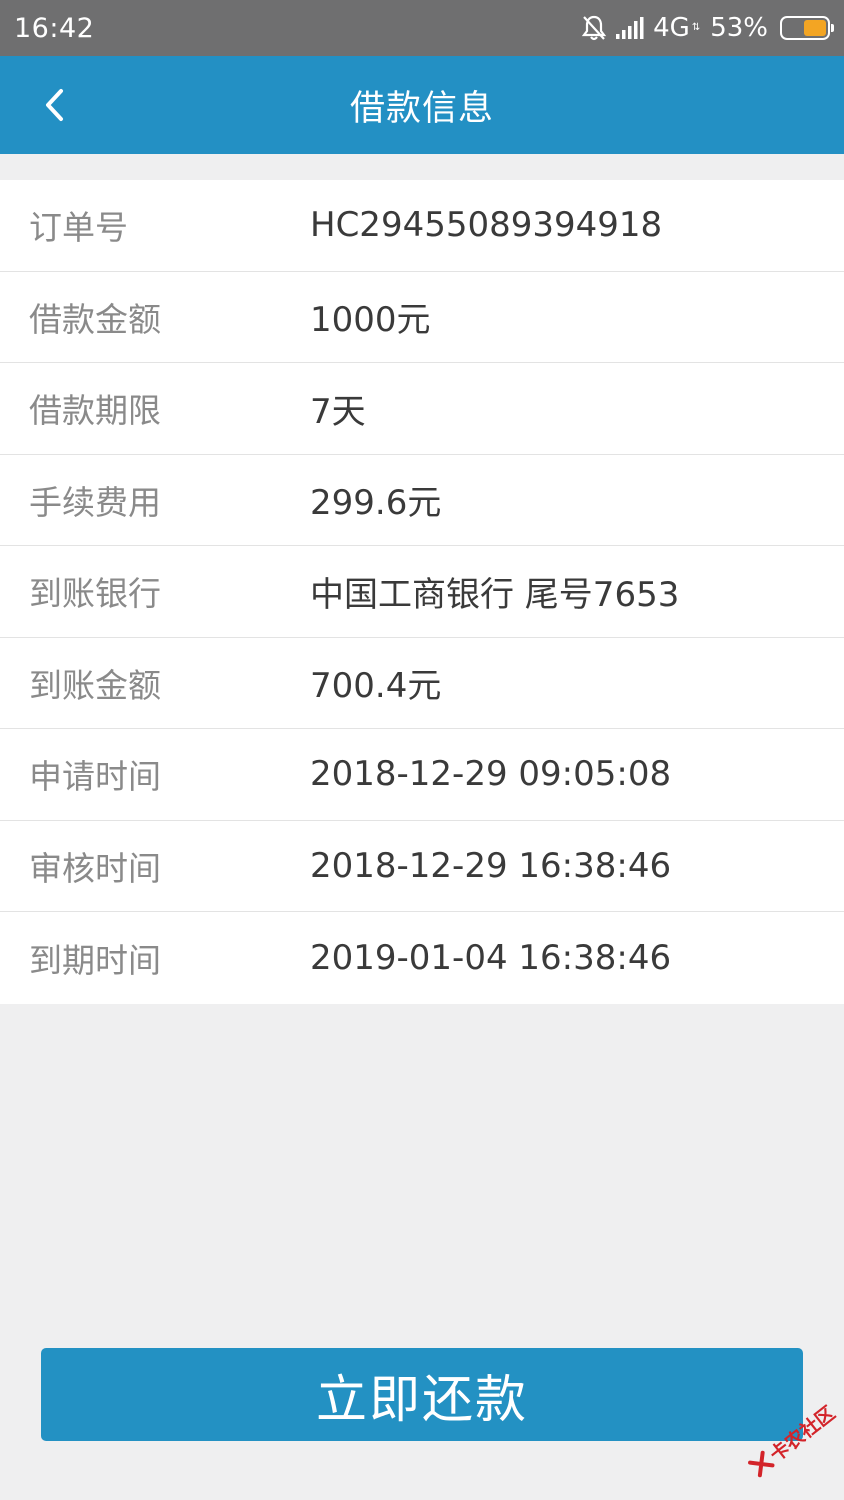 The width and height of the screenshot is (844, 1500). Describe the element at coordinates (671, 28) in the screenshot. I see `network-type: 4G` at that location.